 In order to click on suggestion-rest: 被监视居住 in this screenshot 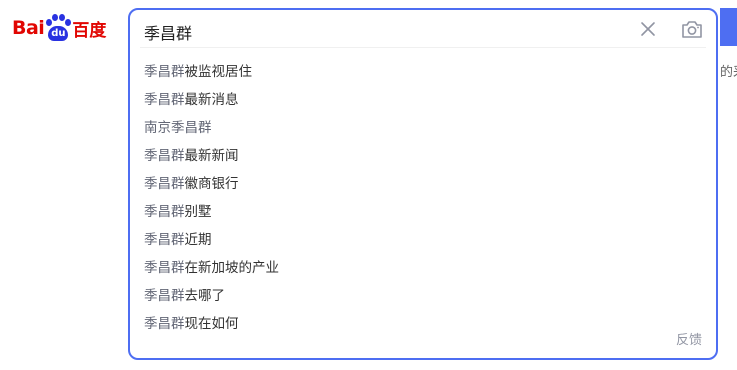, I will do `click(218, 72)`.